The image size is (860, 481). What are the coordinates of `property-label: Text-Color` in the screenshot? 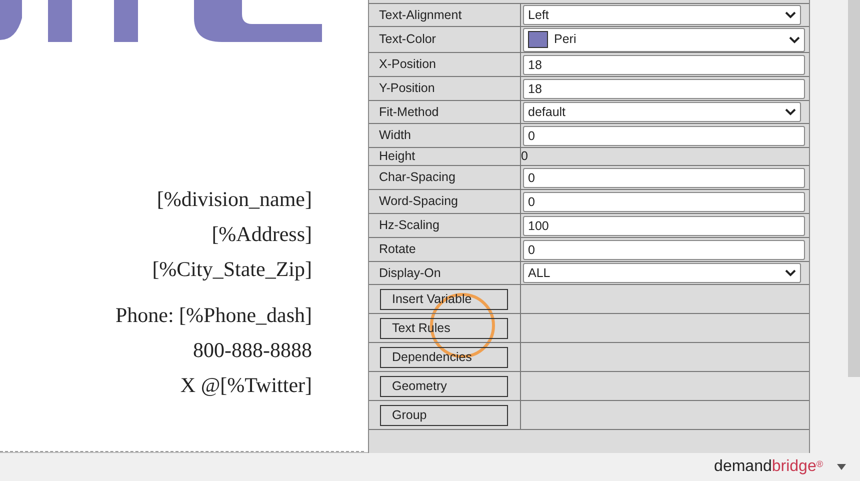 It's located at (445, 39).